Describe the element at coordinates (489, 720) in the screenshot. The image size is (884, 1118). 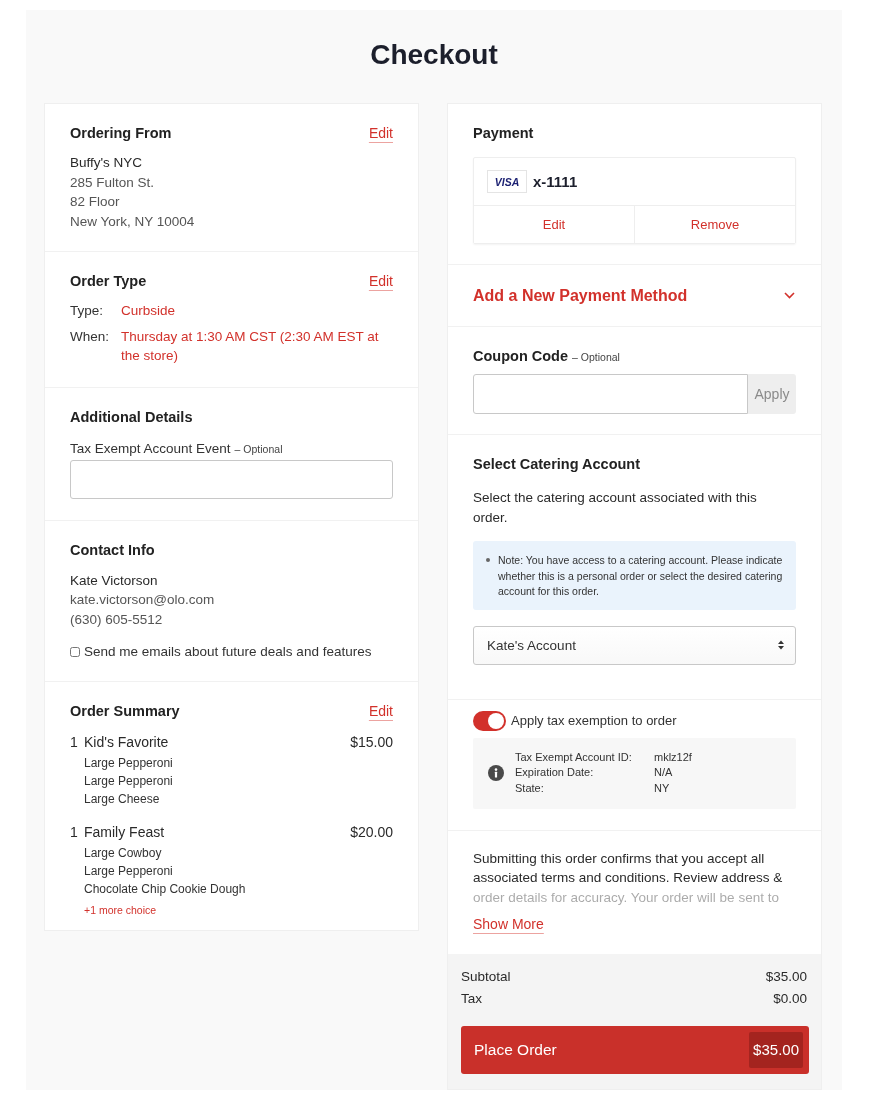
I see `tax-exemption-toggle` at that location.